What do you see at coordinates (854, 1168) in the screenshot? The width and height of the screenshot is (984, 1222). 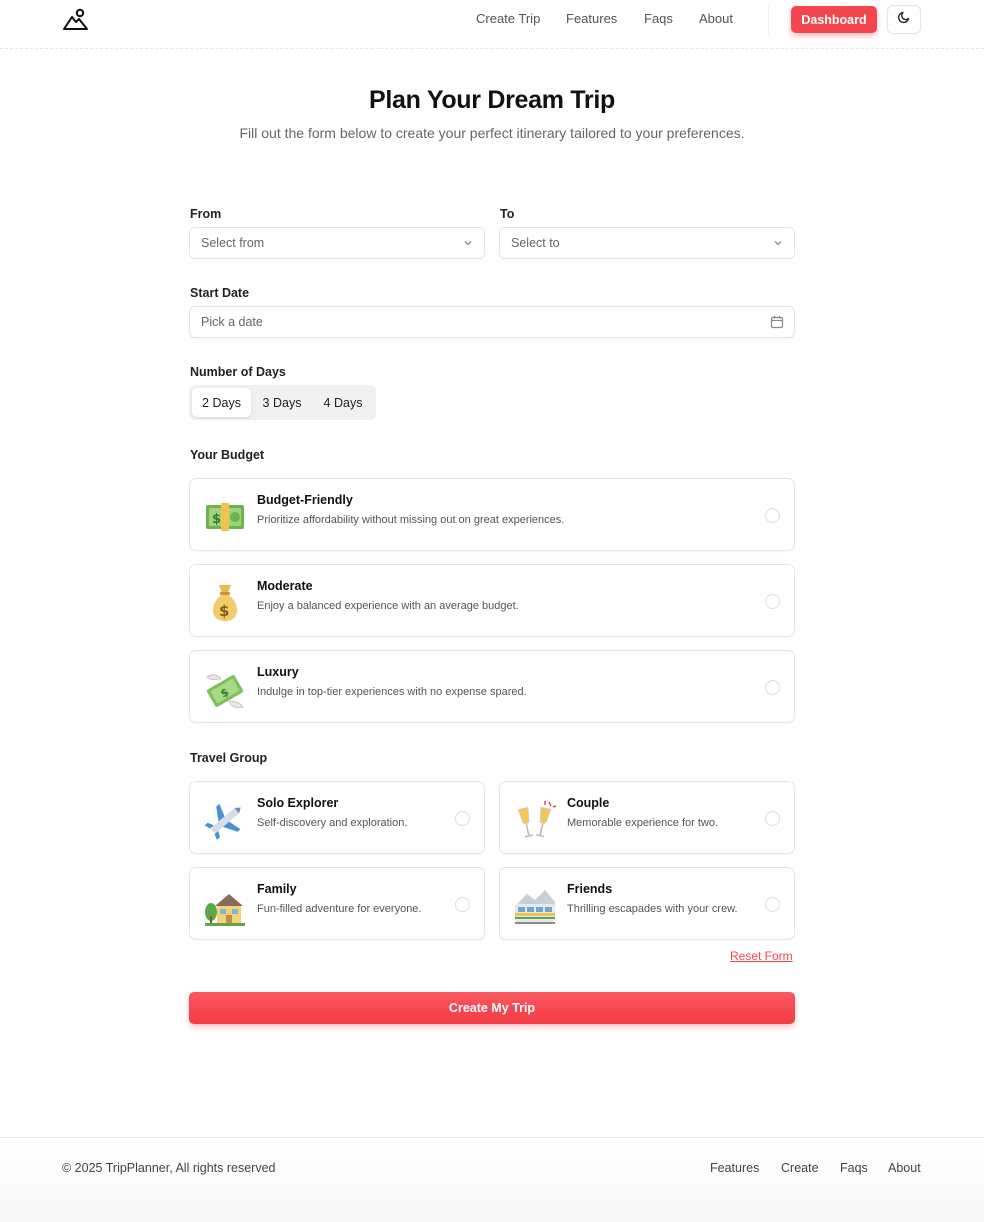 I see `footer-link-faqs: Faqs` at bounding box center [854, 1168].